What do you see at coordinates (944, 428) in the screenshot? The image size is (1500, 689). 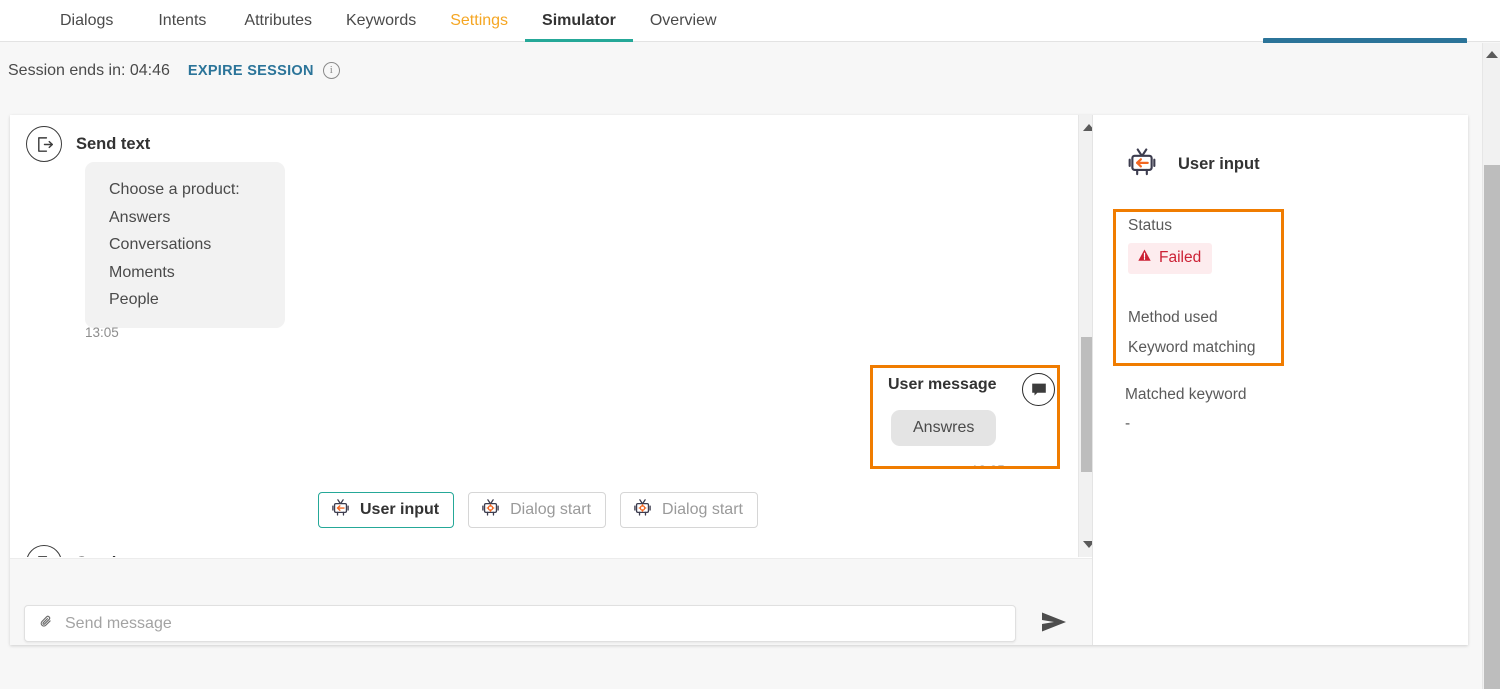 I see `user-message-bubble: Answres` at bounding box center [944, 428].